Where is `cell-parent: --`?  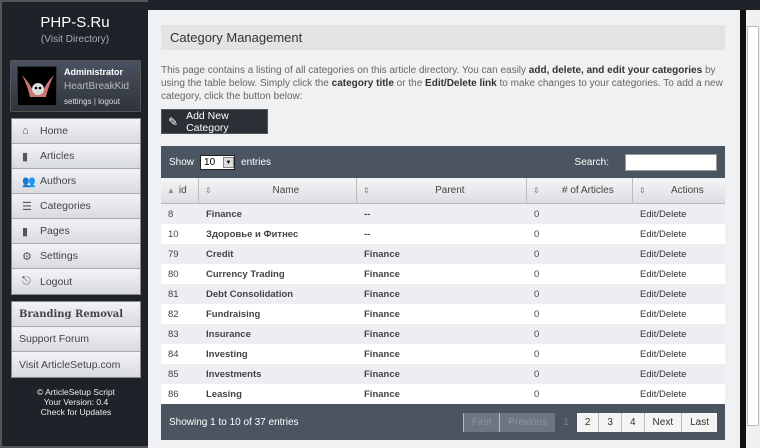
cell-parent: -- is located at coordinates (367, 214).